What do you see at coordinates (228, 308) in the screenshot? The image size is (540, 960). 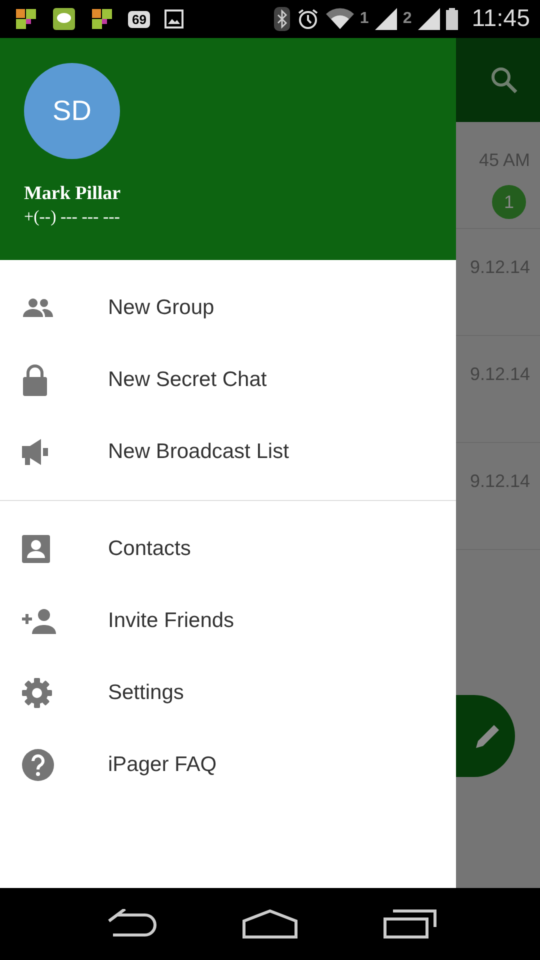 I see `menu-item: New Group` at bounding box center [228, 308].